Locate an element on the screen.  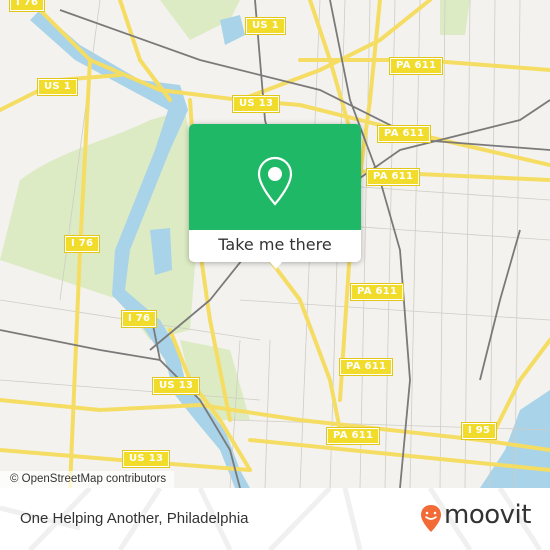
reservoir is located at coordinates (232, 30).